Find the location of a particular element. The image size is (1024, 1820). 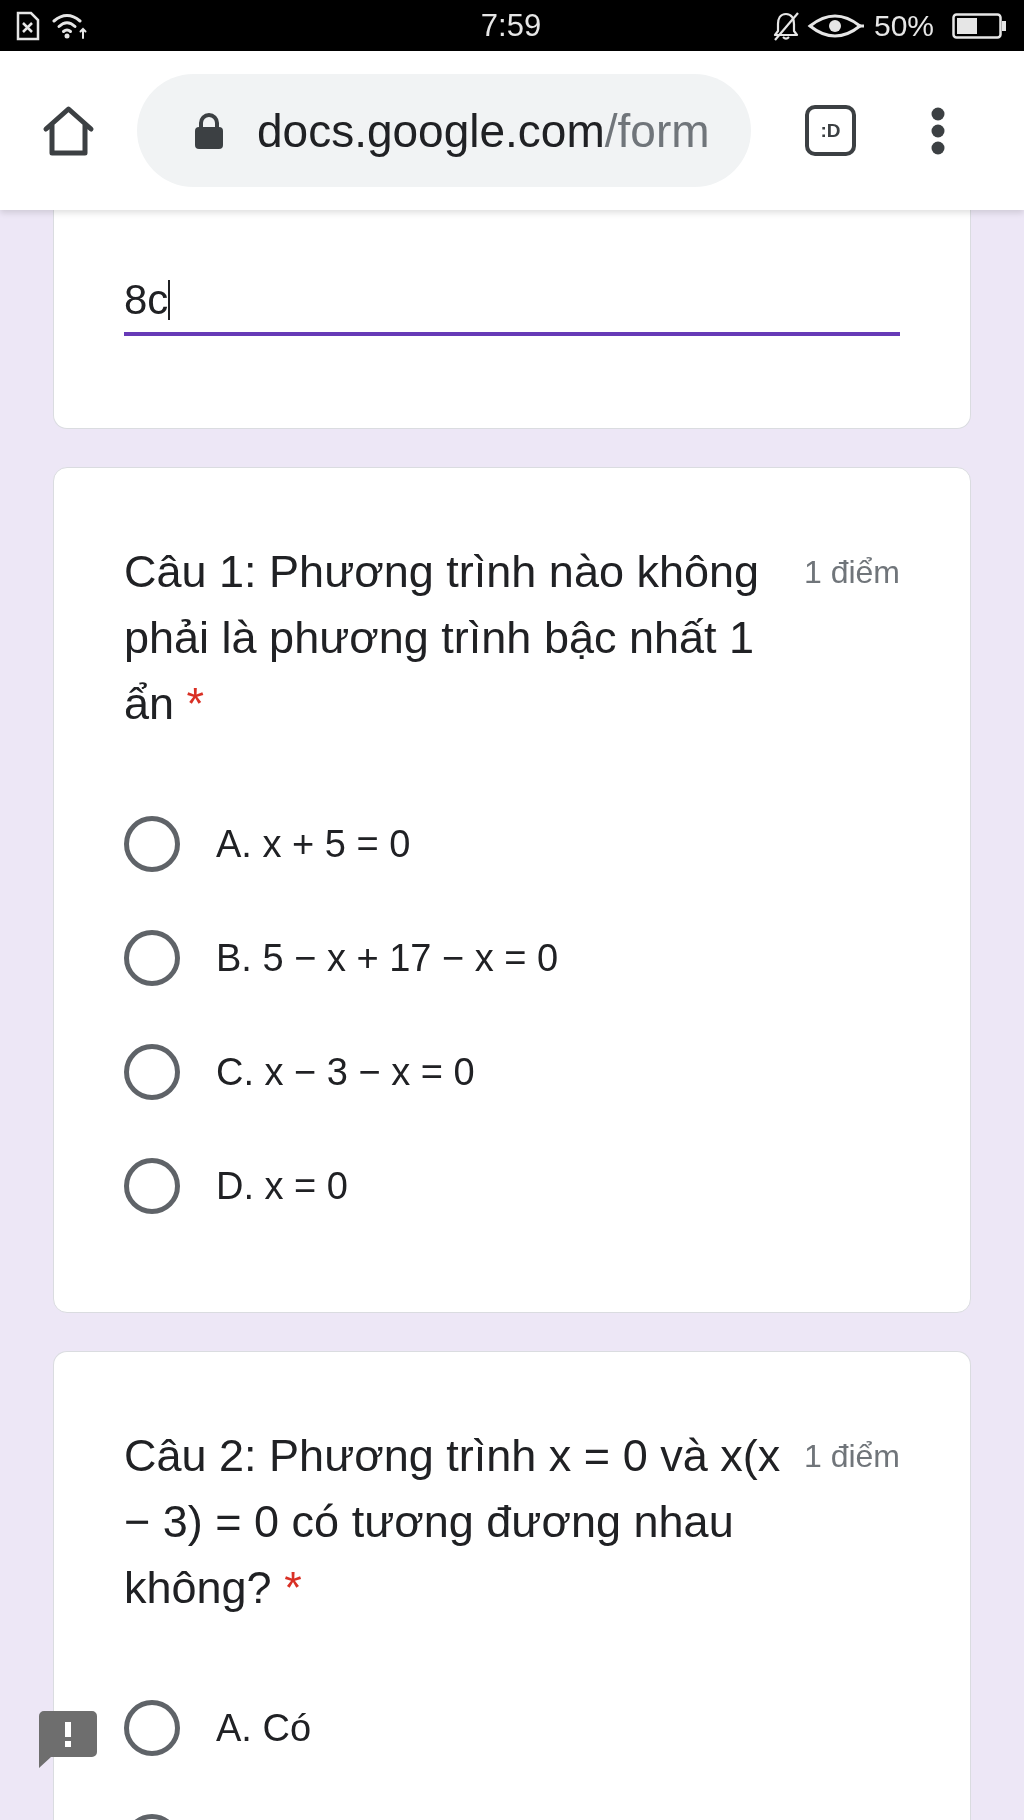

home-icon is located at coordinates (68, 130).